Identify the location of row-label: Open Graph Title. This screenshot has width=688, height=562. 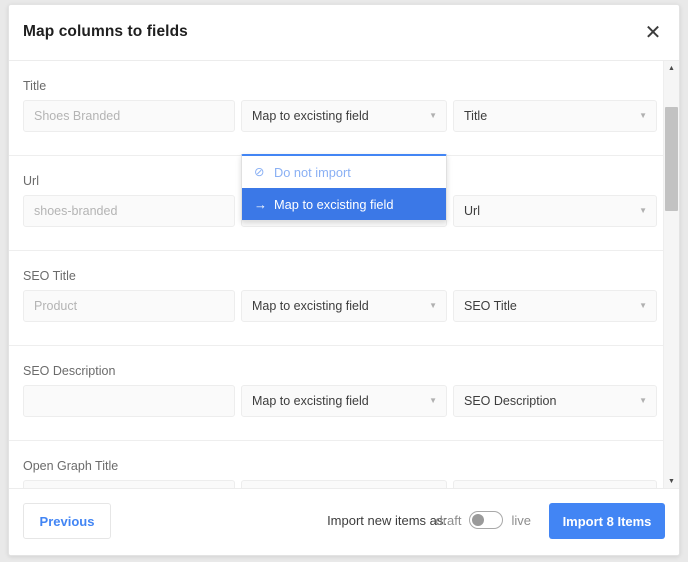
(71, 466).